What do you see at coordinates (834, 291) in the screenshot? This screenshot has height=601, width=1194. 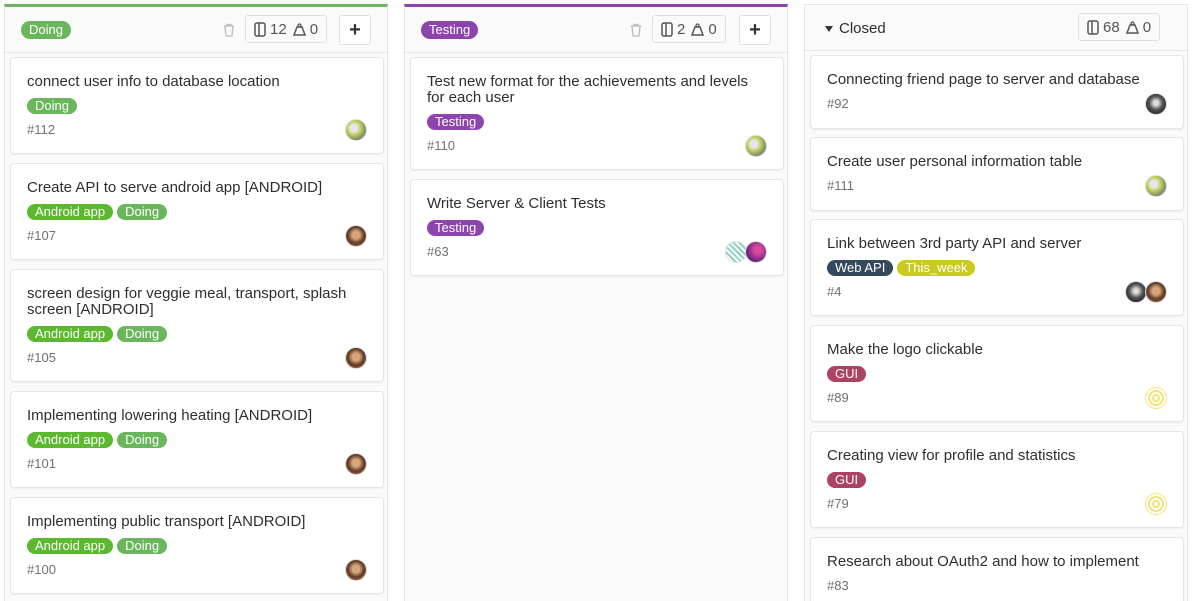 I see `issue-number: #4` at bounding box center [834, 291].